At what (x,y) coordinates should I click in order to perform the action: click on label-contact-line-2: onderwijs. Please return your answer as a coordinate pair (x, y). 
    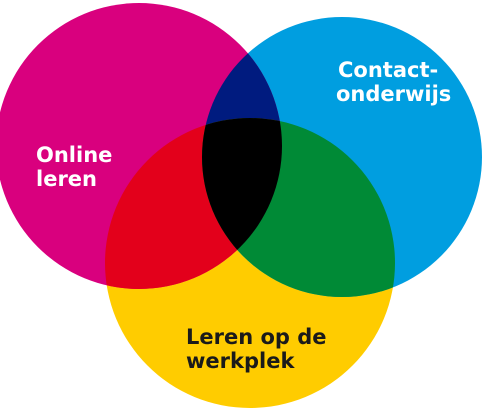
    Looking at the image, I should click on (393, 94).